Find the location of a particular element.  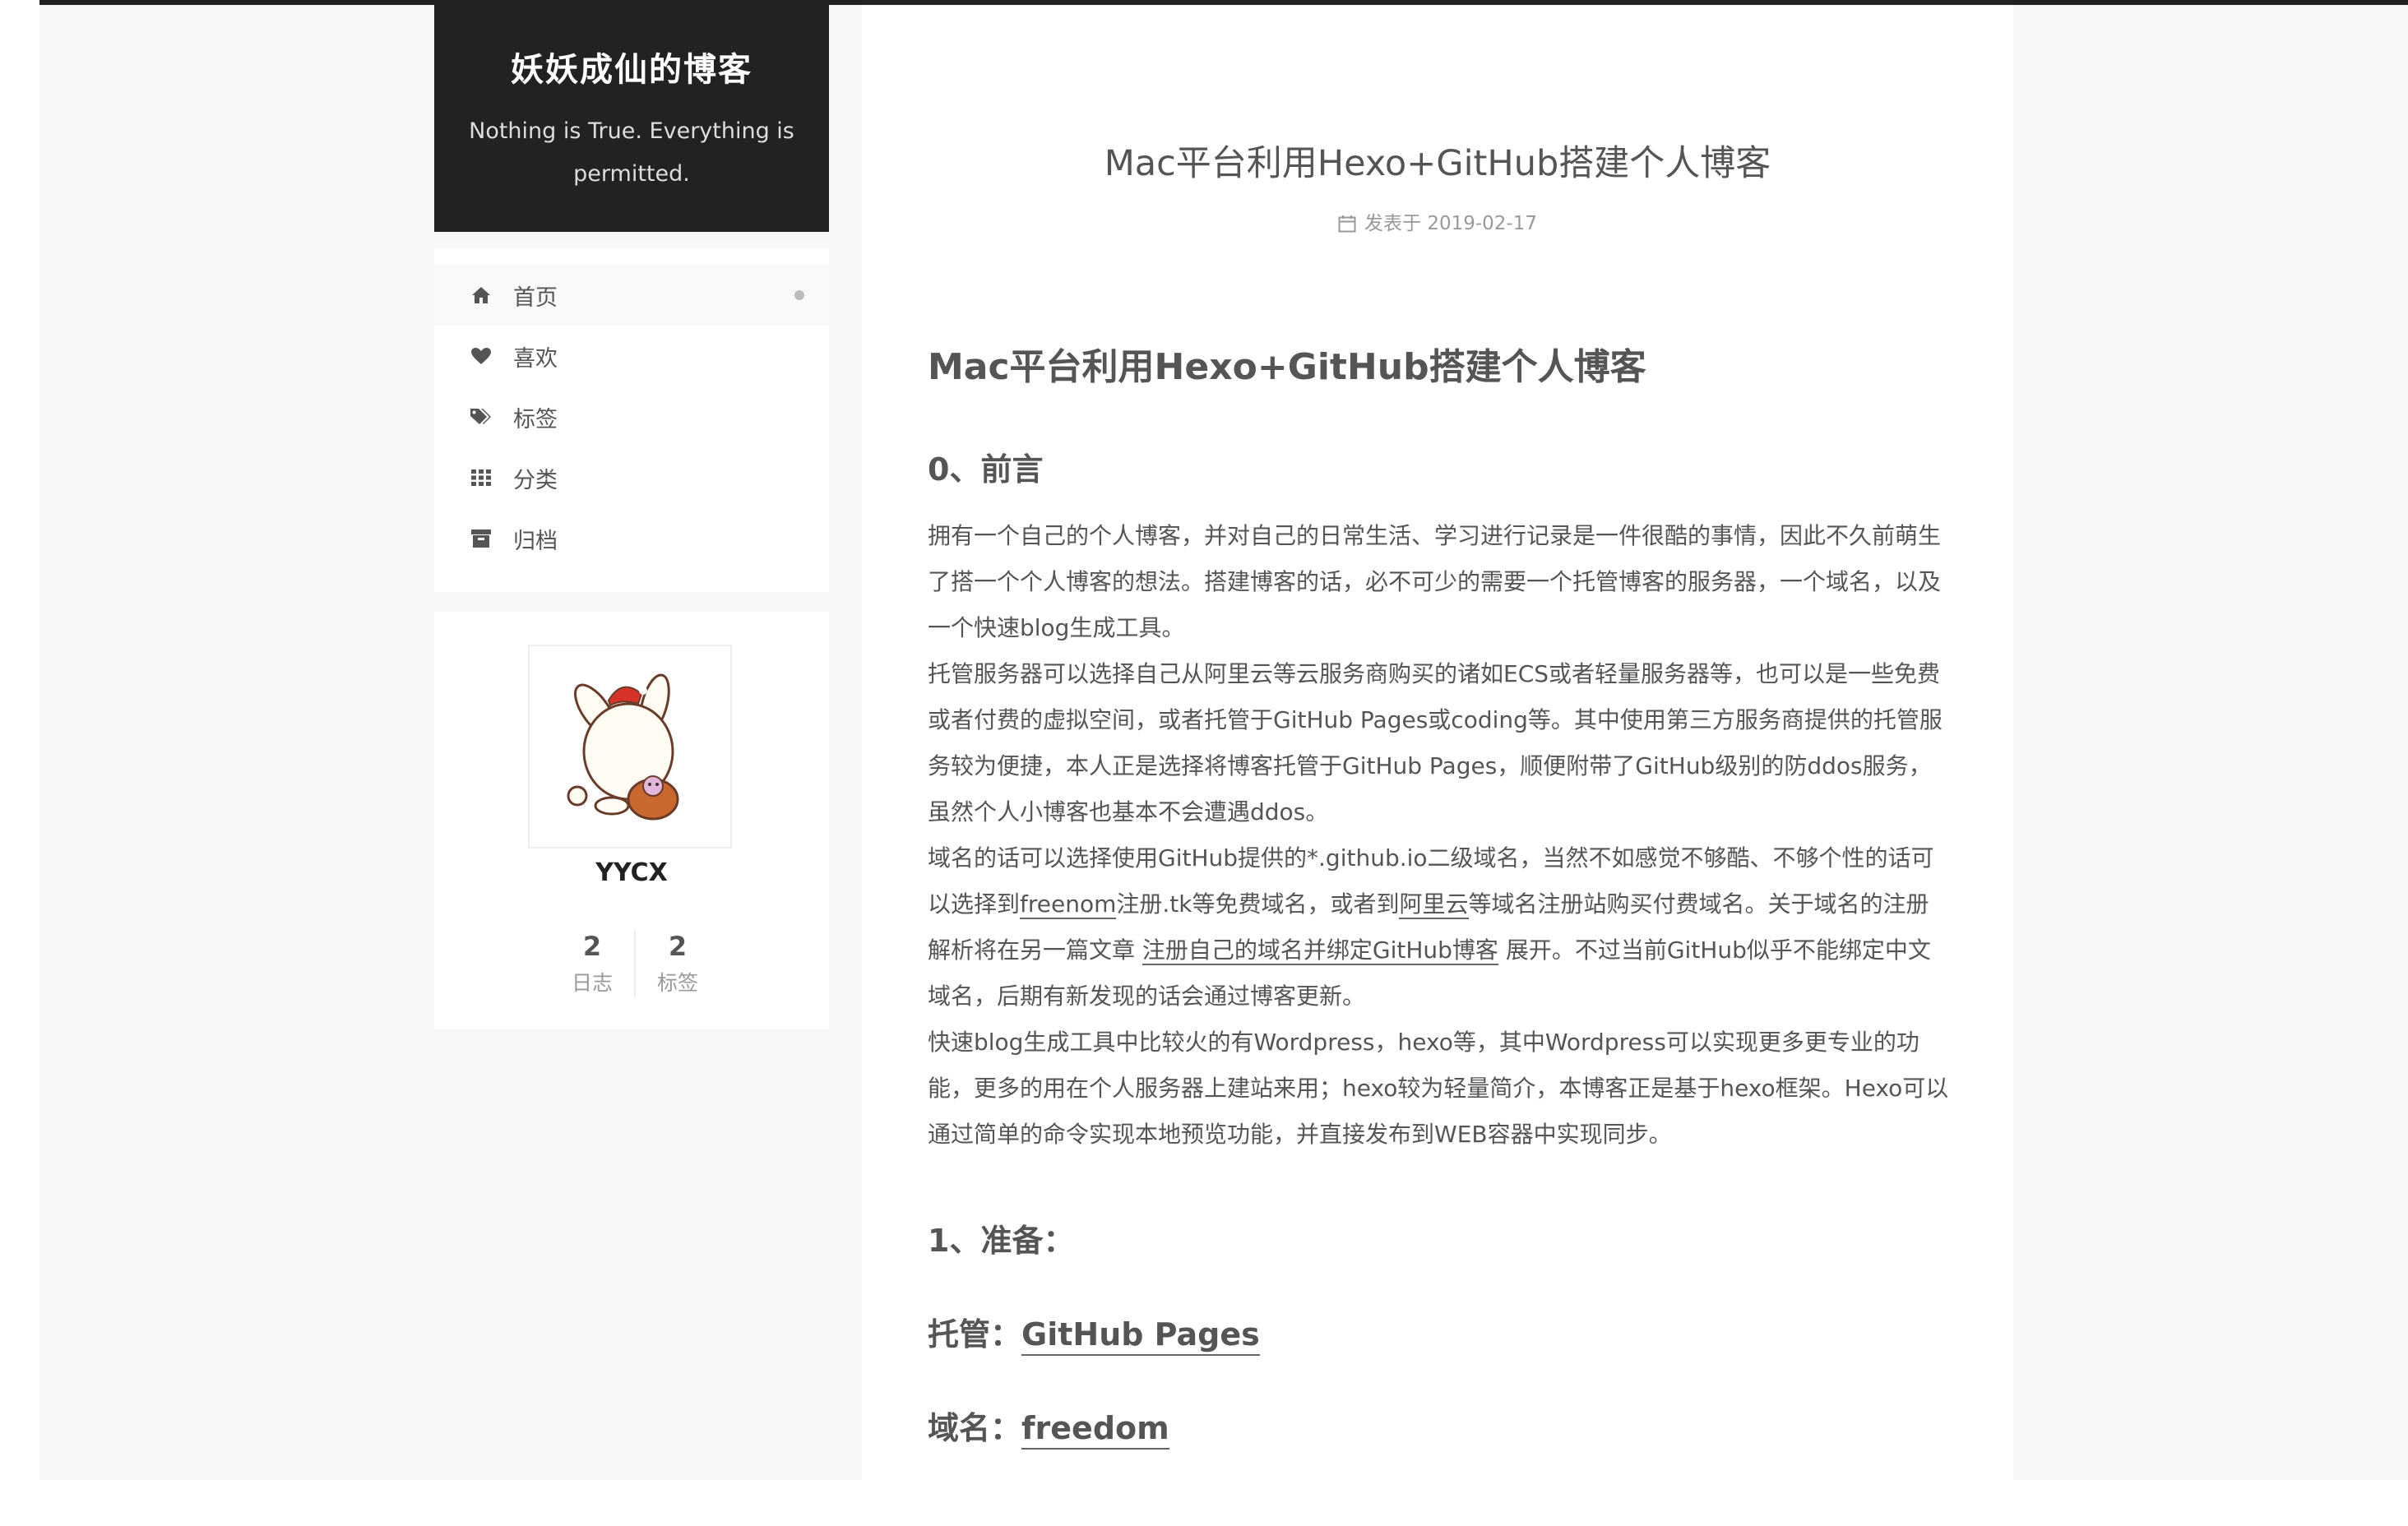

heart-icon is located at coordinates (481, 356).